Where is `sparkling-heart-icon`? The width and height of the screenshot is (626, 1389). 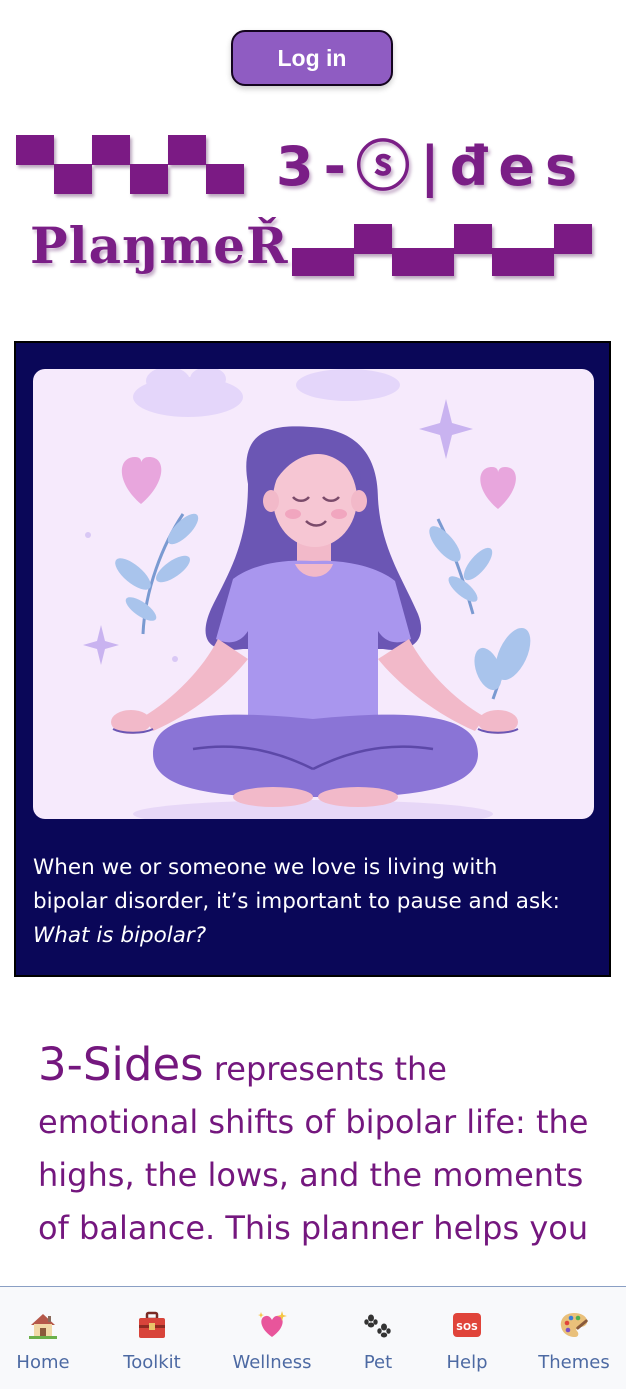 sparkling-heart-icon is located at coordinates (272, 1324).